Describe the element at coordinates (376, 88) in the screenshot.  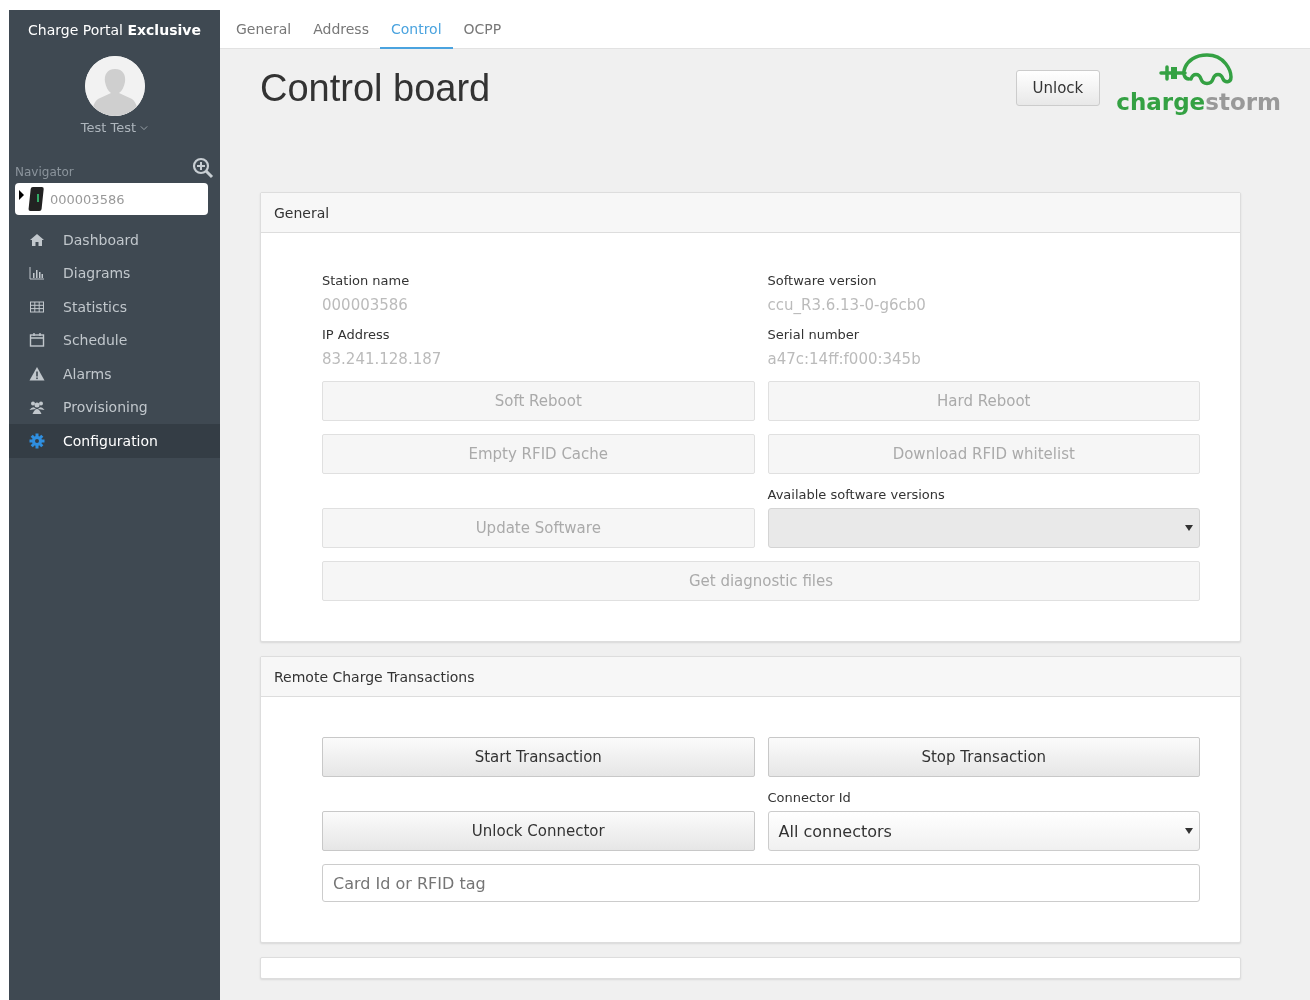
I see `page-title: Control board` at that location.